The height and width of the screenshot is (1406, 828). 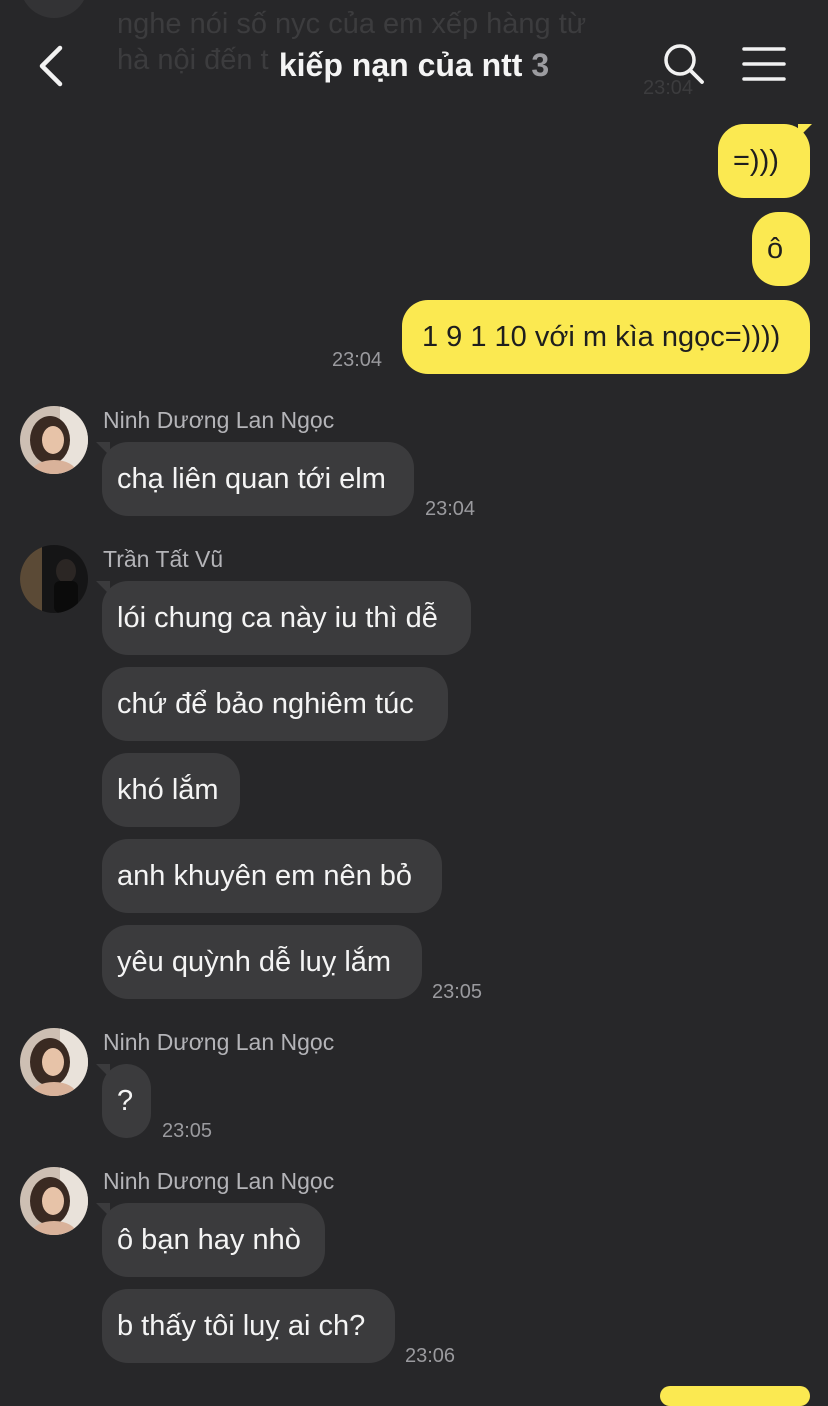 What do you see at coordinates (163, 559) in the screenshot?
I see `sender-name: Trần Tất Vũ` at bounding box center [163, 559].